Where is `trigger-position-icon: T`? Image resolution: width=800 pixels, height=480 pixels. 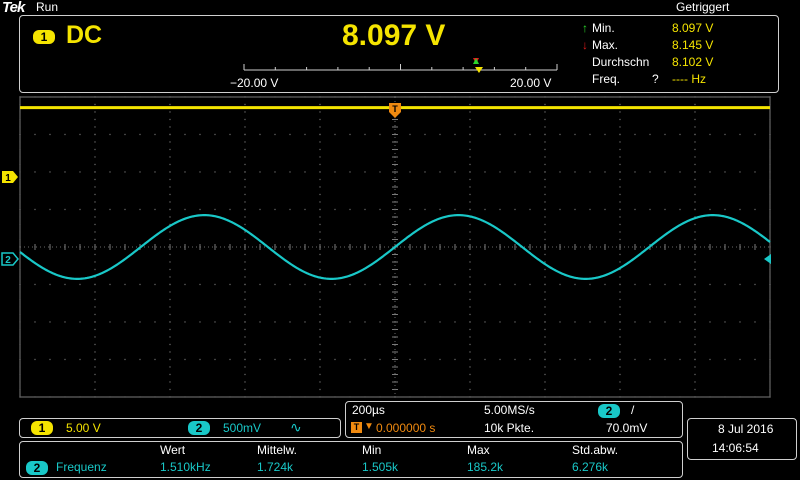
trigger-position-icon: T is located at coordinates (356, 427).